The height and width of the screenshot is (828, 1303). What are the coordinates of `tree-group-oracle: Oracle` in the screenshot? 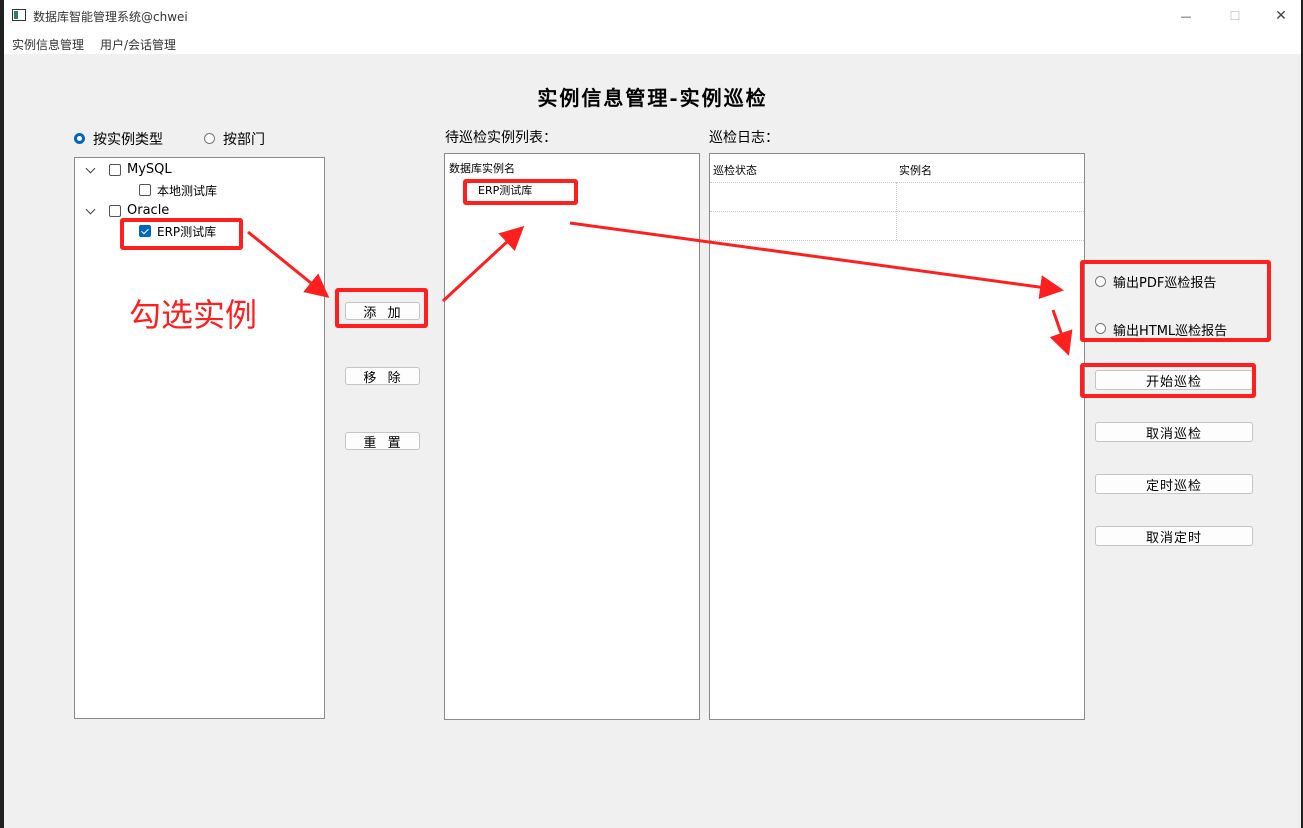 It's located at (148, 210).